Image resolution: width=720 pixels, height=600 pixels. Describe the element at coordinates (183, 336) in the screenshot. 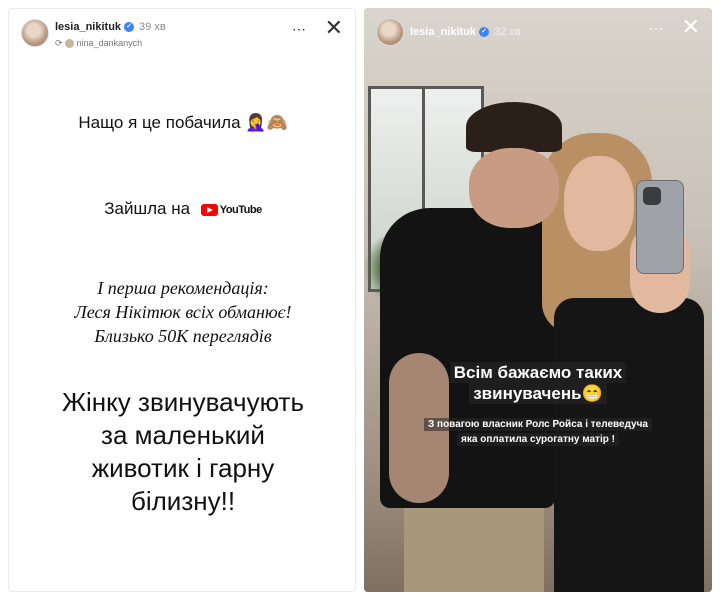

I see `quote-line: Близько 50К переглядів` at that location.